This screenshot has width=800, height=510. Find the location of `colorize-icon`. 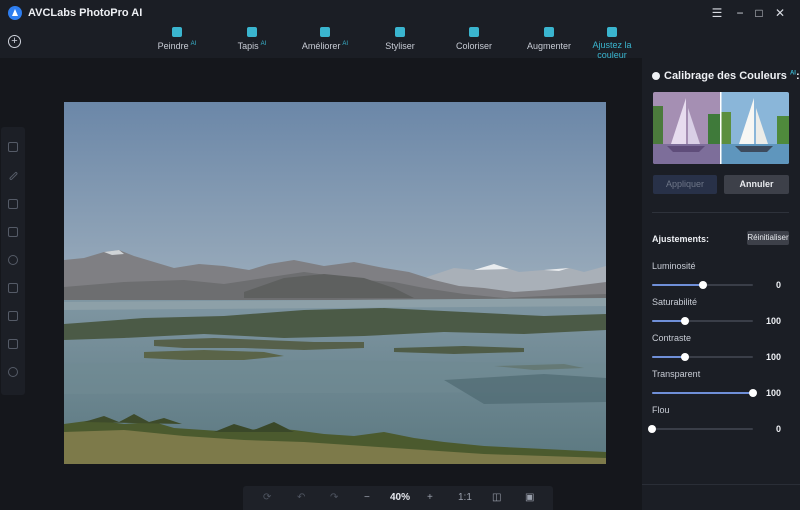

colorize-icon is located at coordinates (474, 32).